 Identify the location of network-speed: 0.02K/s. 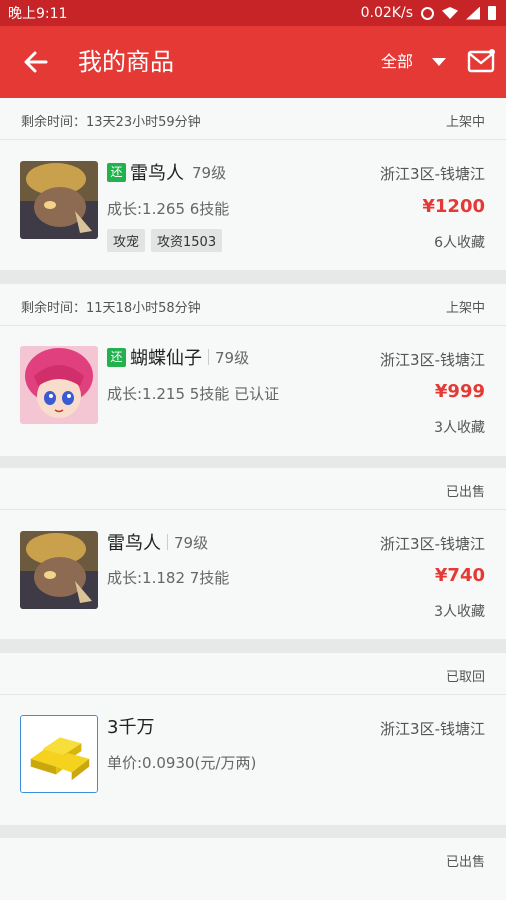
(386, 13).